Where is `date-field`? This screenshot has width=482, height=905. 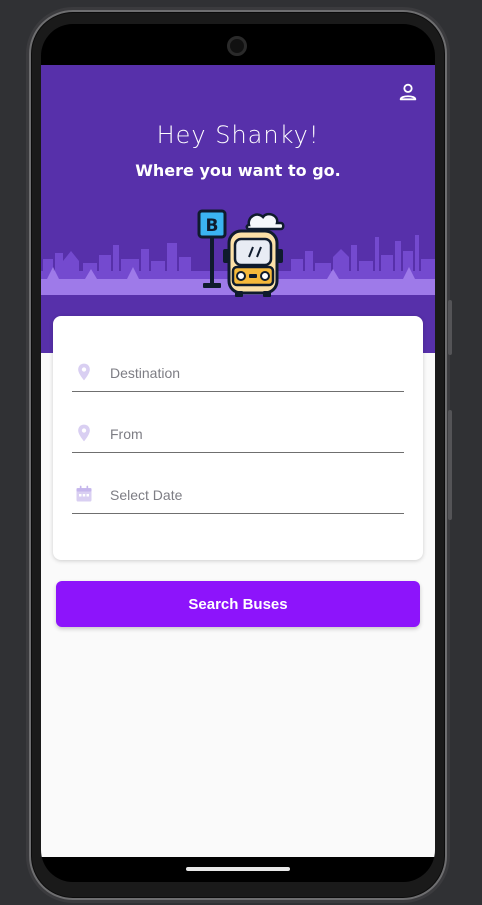 date-field is located at coordinates (238, 497).